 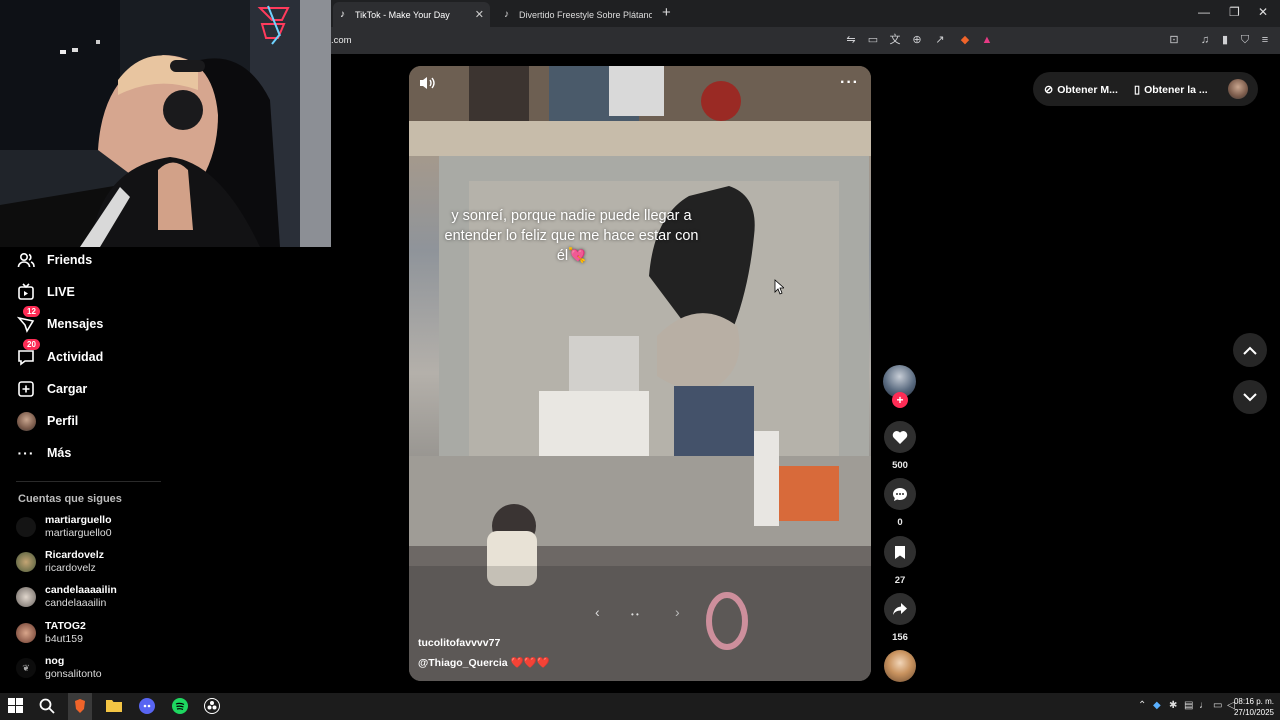 What do you see at coordinates (45, 292) in the screenshot?
I see `sidebar-item-live: LIVE` at bounding box center [45, 292].